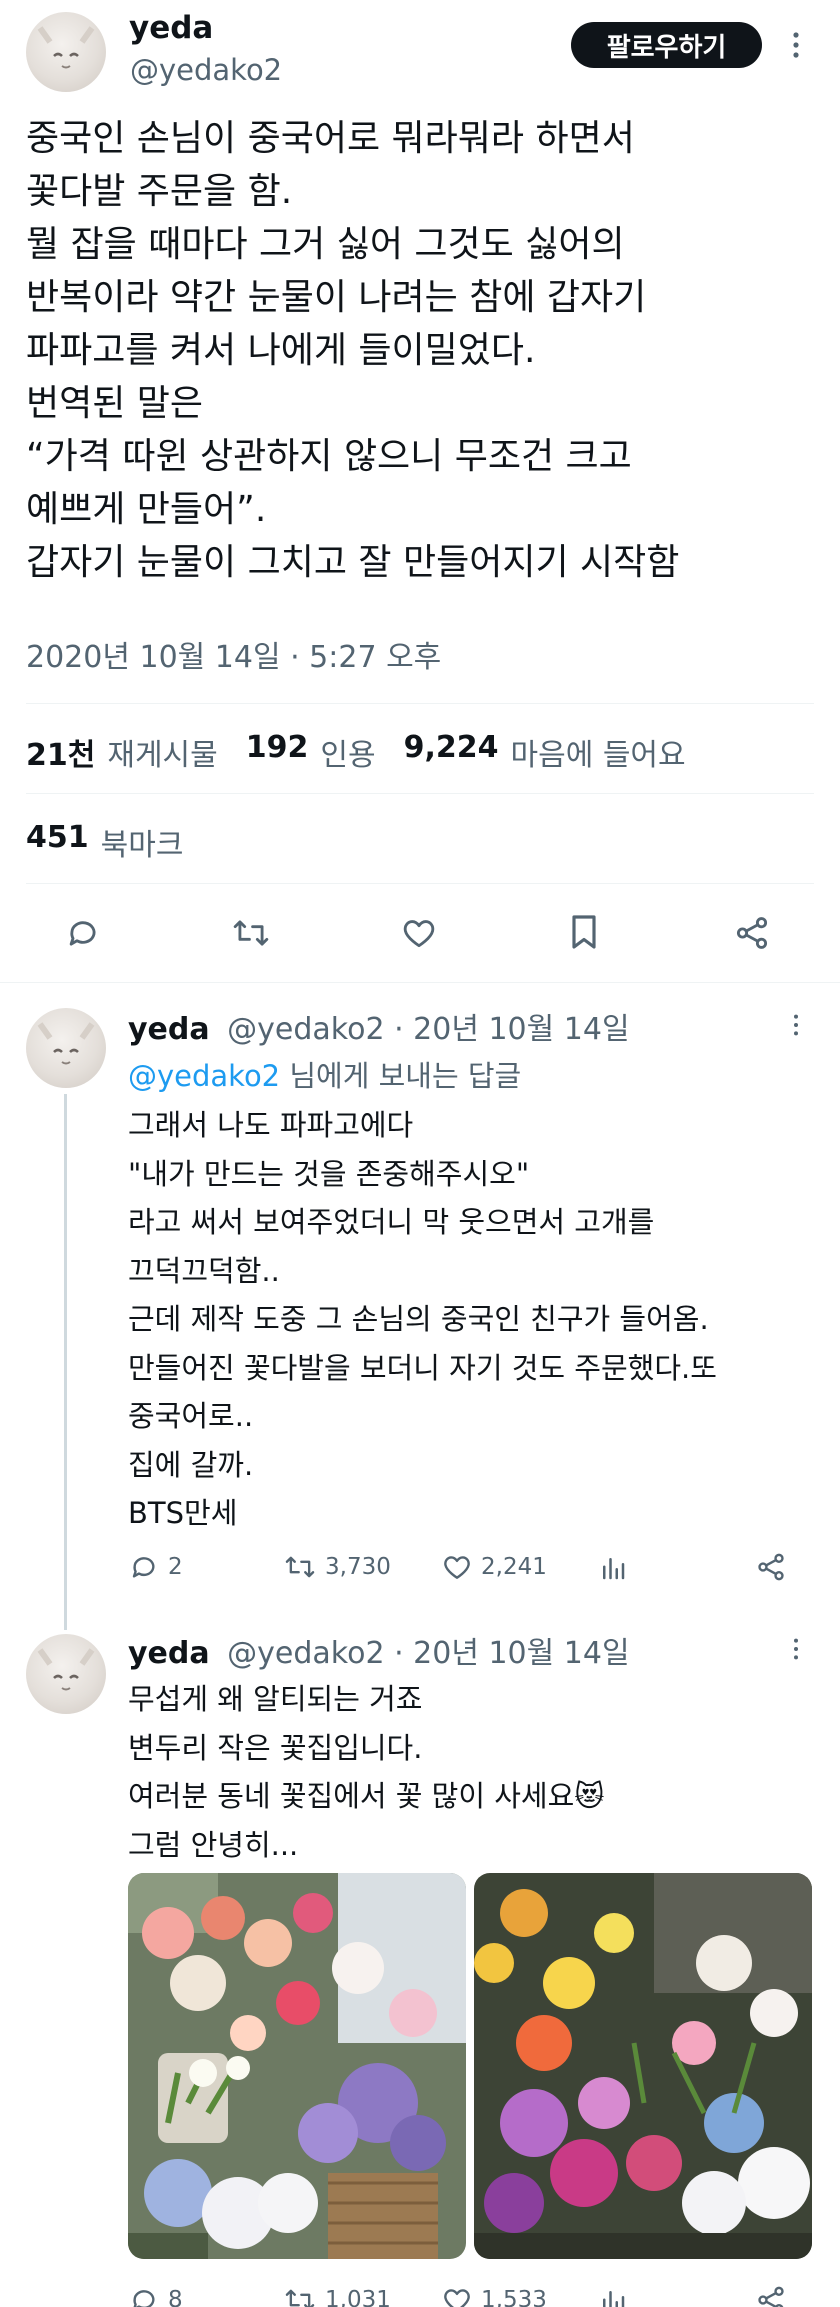  I want to click on retweet-label: 재게시물, so click(162, 752).